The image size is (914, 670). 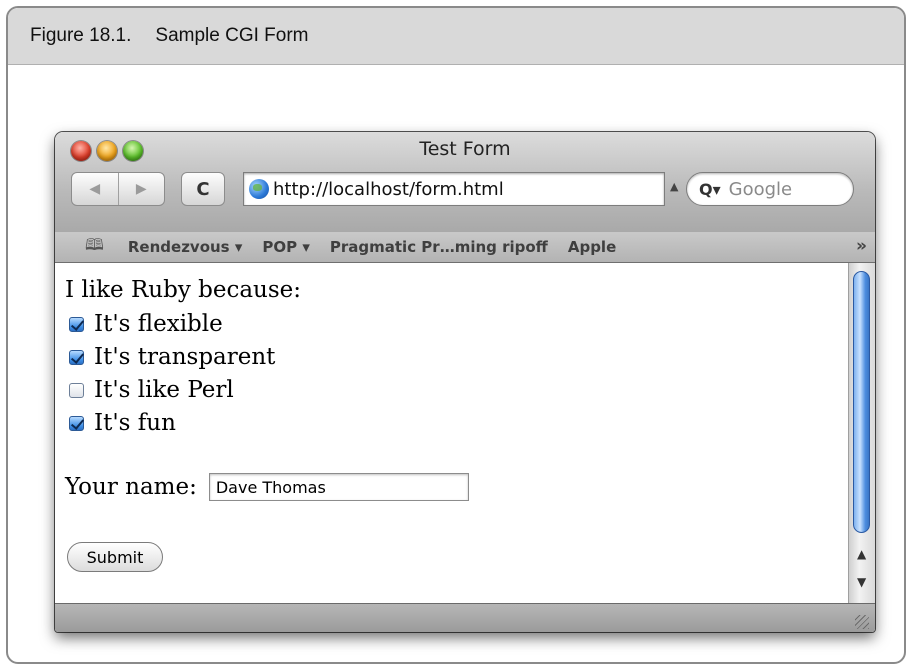 I want to click on checkbox-like-perl, so click(x=76, y=390).